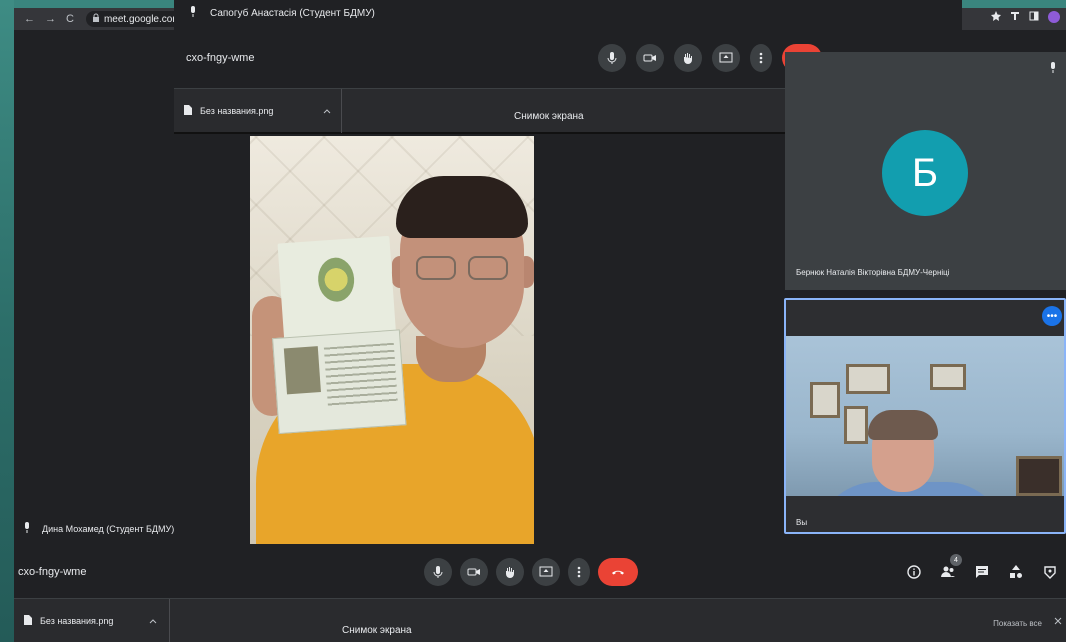 Image resolution: width=1066 pixels, height=642 pixels. Describe the element at coordinates (1034, 17) in the screenshot. I see `window-icon` at that location.